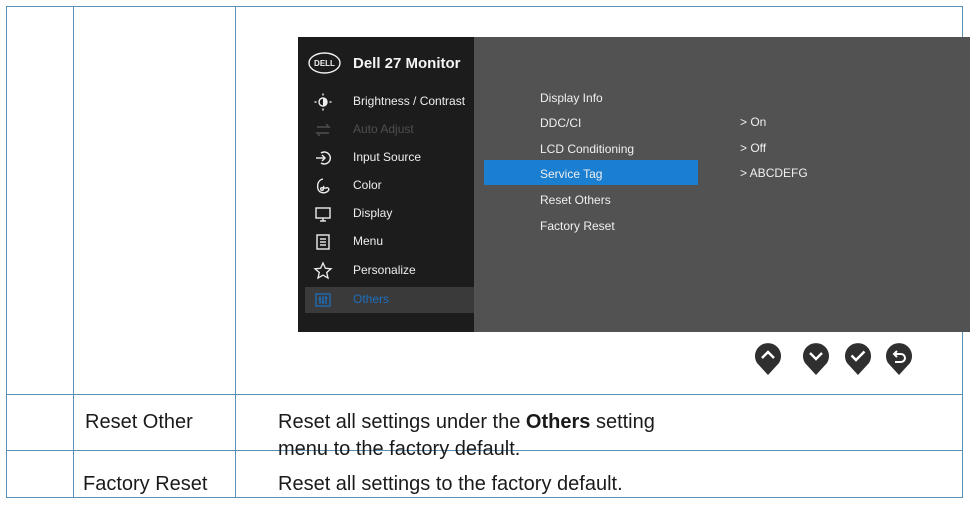 The width and height of the screenshot is (970, 505). I want to click on value-ddc-ci: > On, so click(753, 122).